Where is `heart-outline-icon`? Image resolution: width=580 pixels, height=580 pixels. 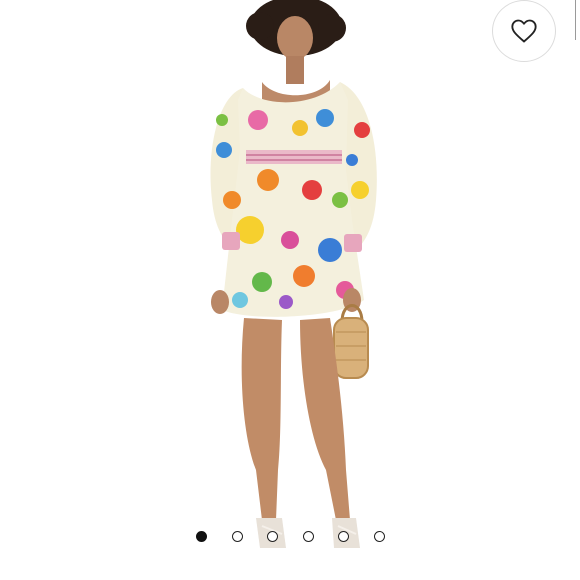
heart-outline-icon is located at coordinates (524, 31).